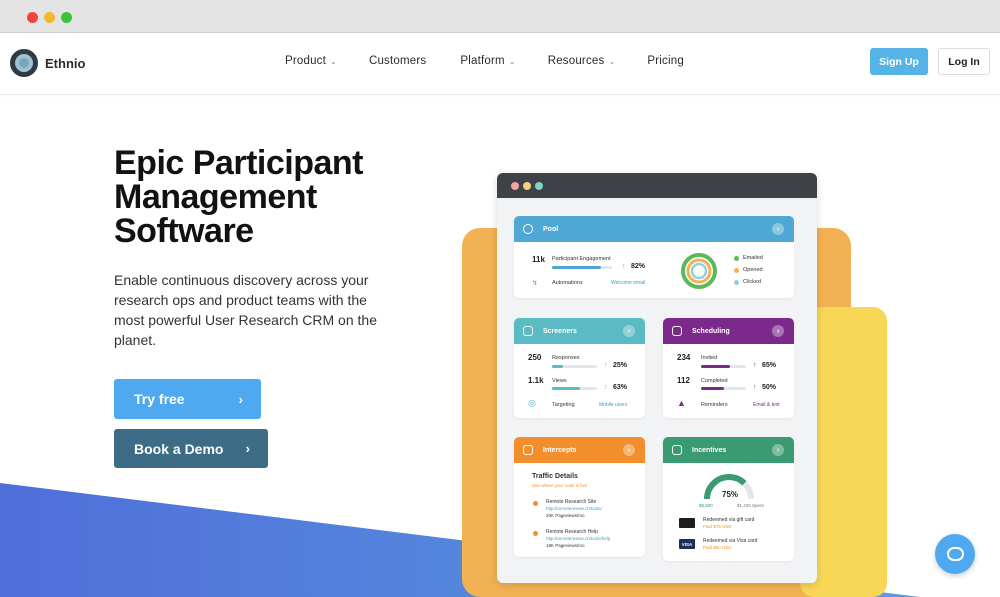 This screenshot has width=1000, height=597. I want to click on views-label: Views, so click(559, 381).